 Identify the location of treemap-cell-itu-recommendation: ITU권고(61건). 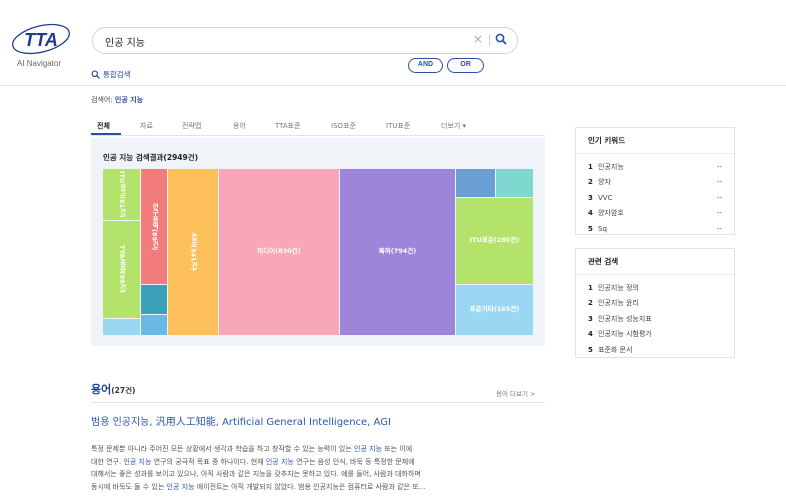
(121, 194).